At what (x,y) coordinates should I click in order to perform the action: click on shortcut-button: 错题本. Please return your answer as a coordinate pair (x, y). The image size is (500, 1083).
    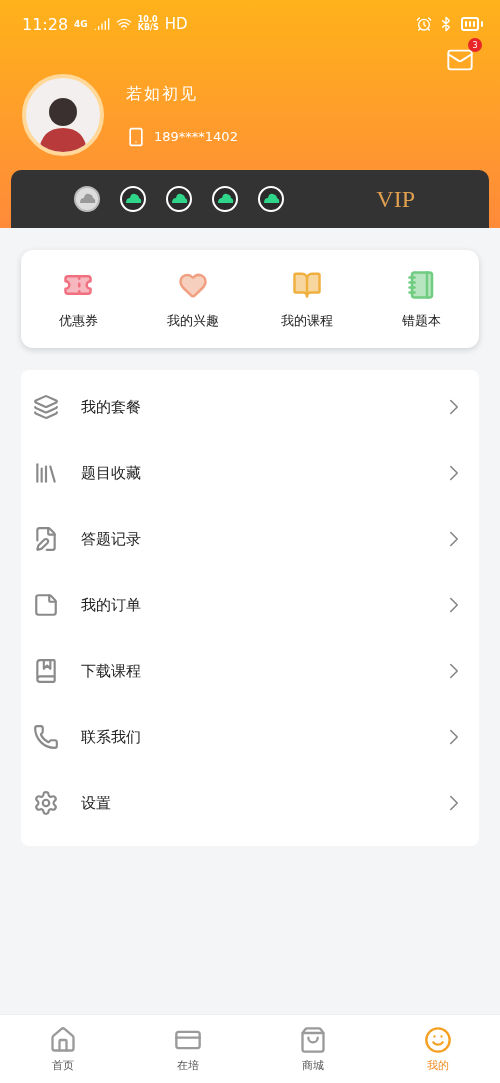
    Looking at the image, I should click on (421, 300).